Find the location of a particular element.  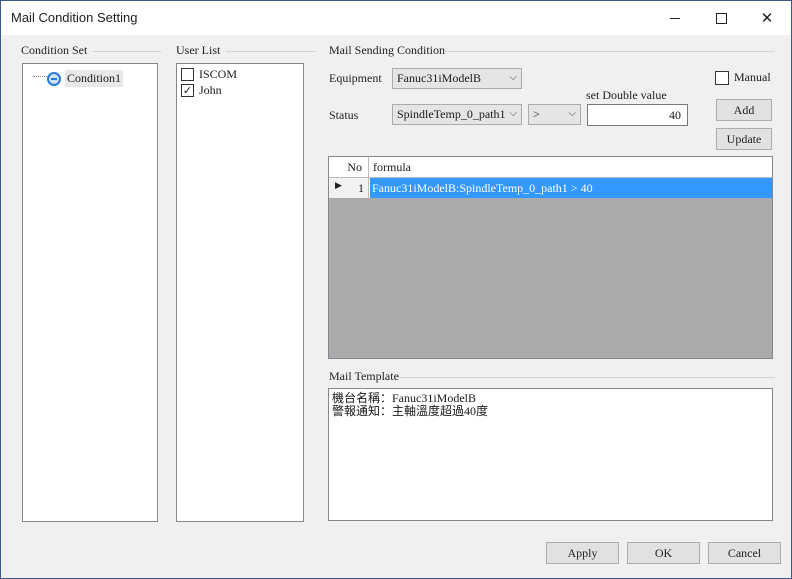

status-value: SpindleTemp_0_path1 is located at coordinates (451, 114).